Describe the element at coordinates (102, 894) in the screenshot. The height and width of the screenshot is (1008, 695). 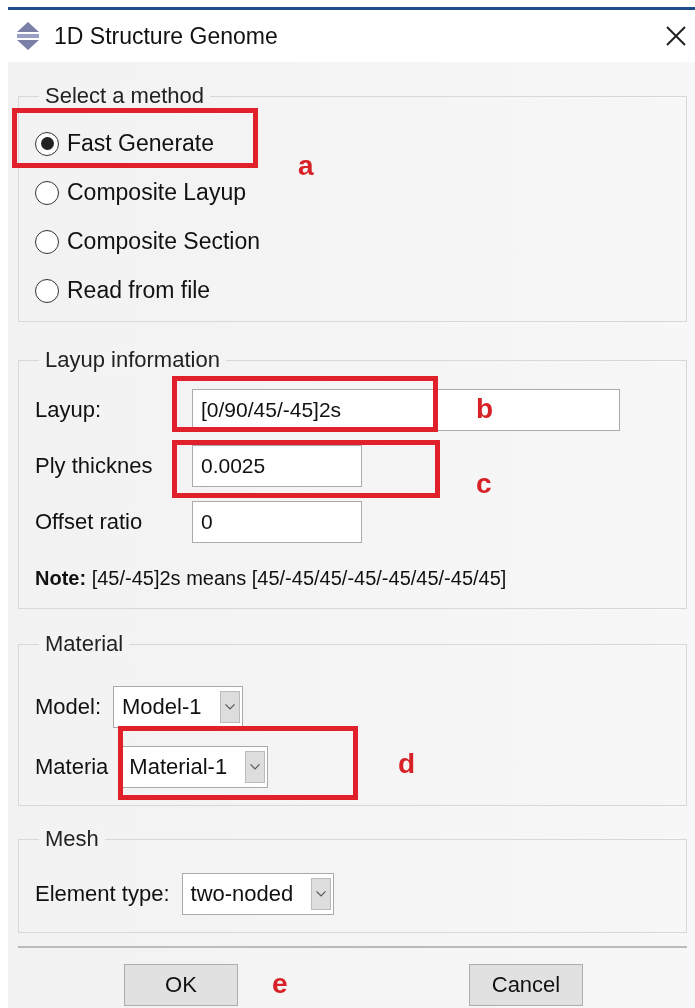
I see `field-label: Element type:` at that location.